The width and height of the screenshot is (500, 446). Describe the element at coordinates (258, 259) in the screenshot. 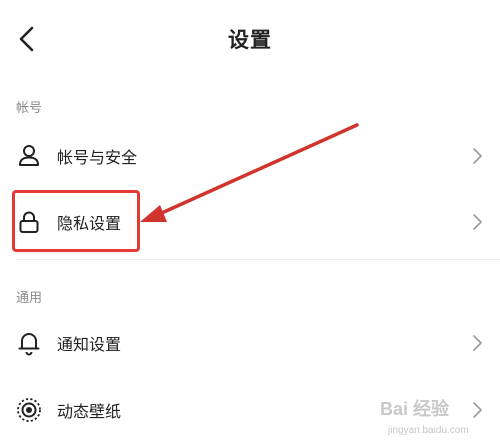

I see `divider` at that location.